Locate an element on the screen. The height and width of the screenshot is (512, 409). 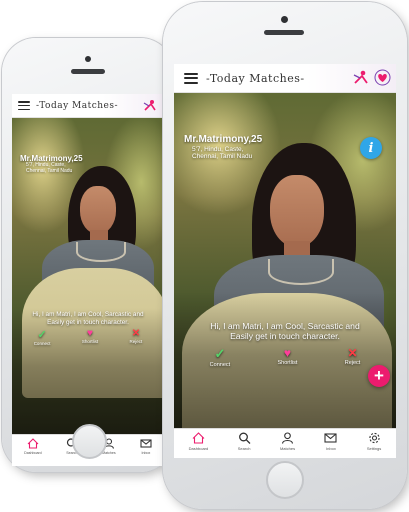
gear-icon is located at coordinates (374, 438).